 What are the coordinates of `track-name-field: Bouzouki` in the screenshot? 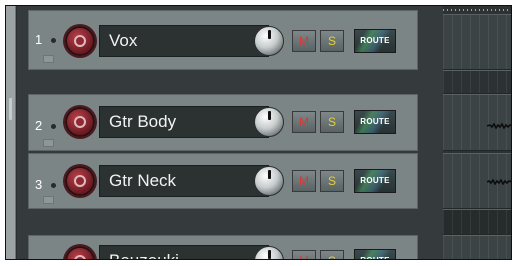 It's located at (184, 252).